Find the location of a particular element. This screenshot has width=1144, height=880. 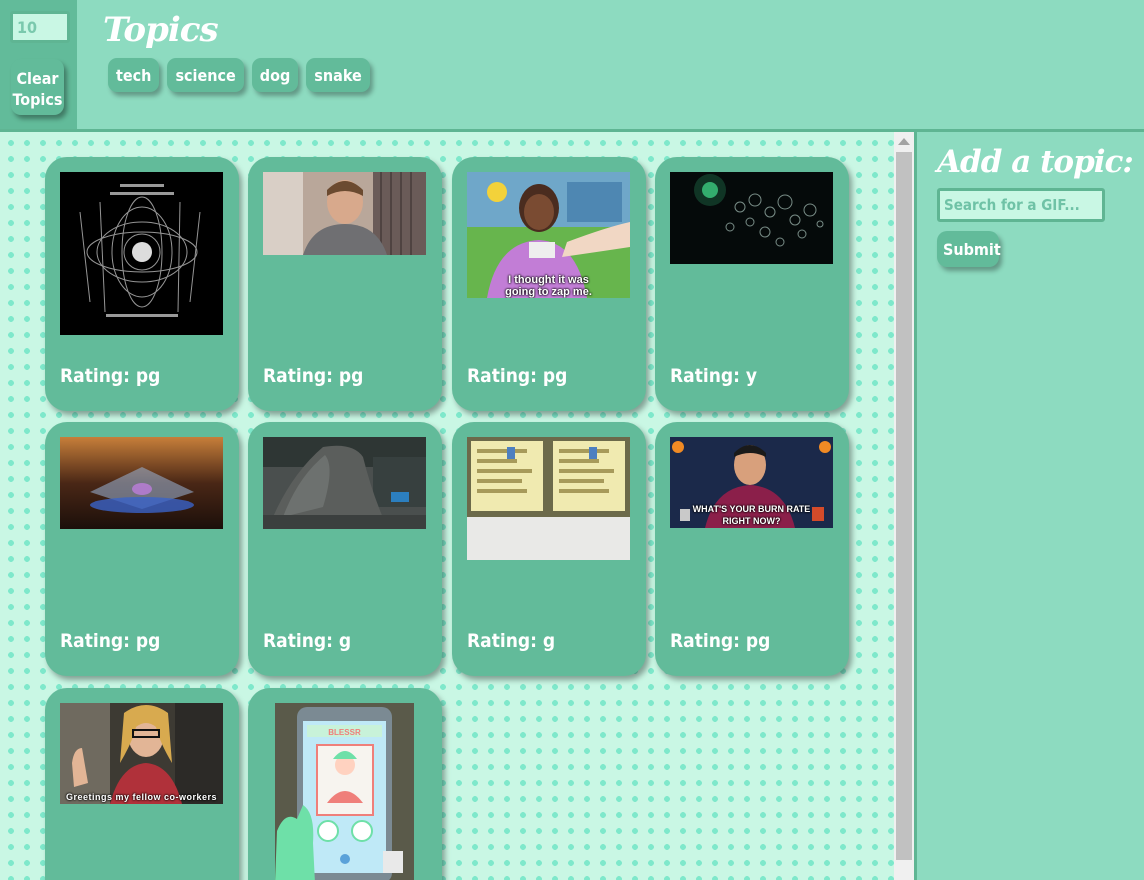

gif-card: BLESSR is located at coordinates (345, 784).